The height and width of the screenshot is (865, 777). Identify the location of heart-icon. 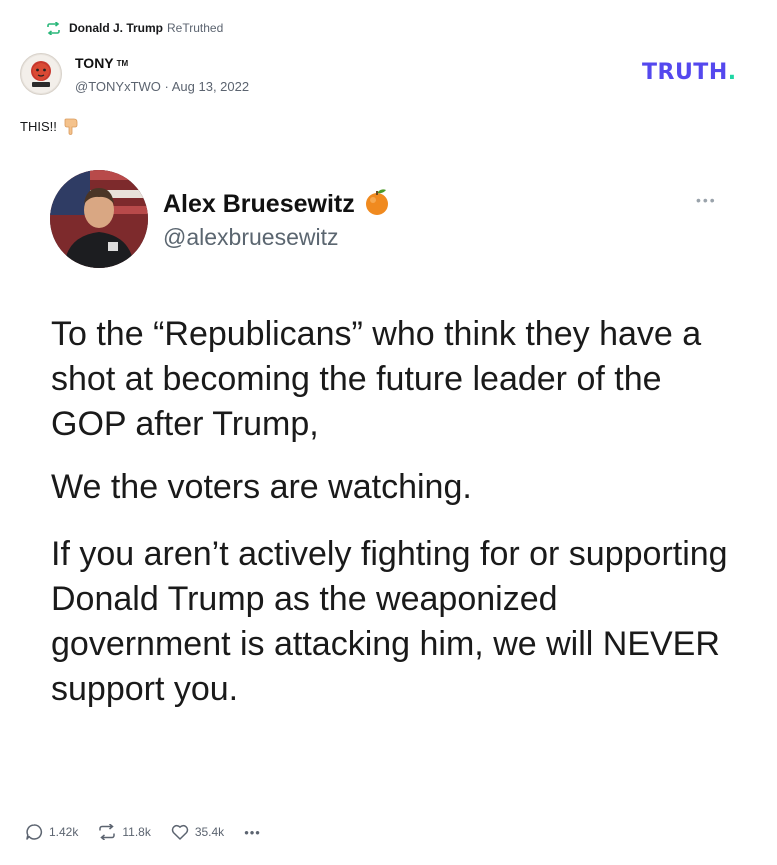
(180, 832).